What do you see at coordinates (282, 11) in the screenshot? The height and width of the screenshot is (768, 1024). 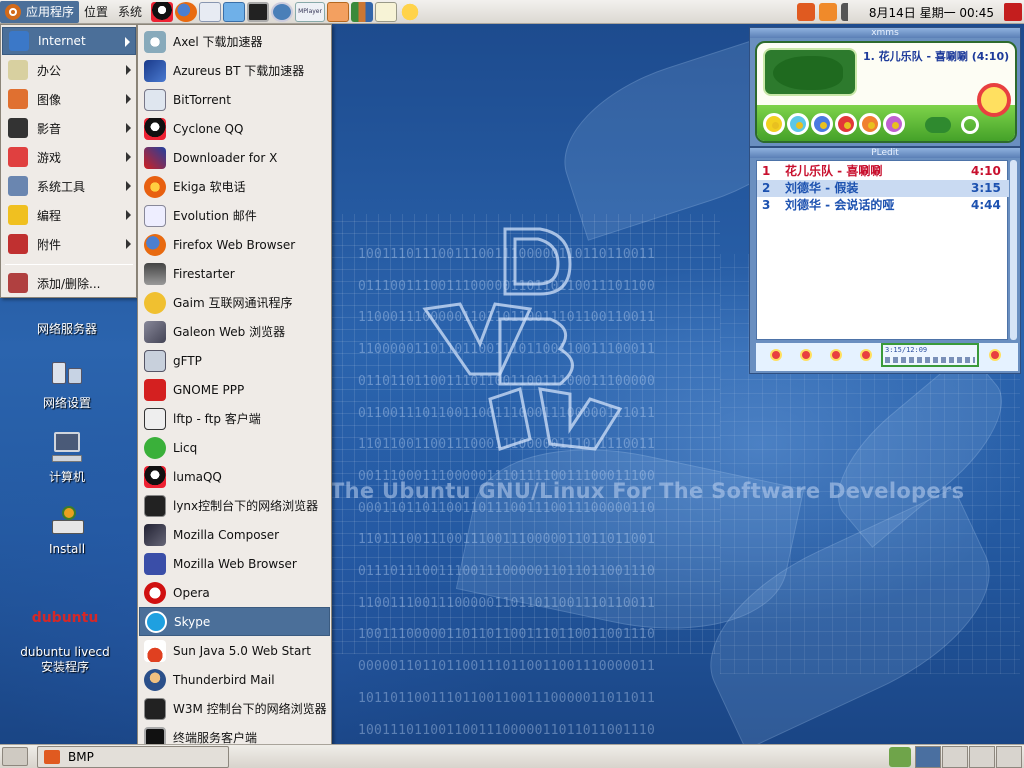 I see `browser-icon` at bounding box center [282, 11].